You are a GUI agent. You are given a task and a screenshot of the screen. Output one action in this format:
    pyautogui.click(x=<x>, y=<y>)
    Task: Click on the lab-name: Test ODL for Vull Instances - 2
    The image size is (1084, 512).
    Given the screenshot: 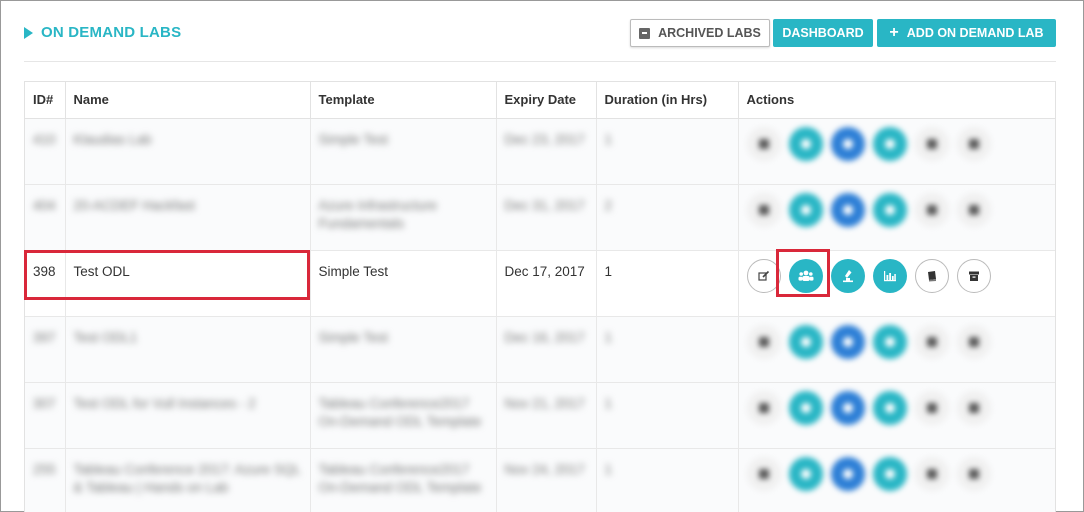 What is the action you would take?
    pyautogui.click(x=164, y=403)
    